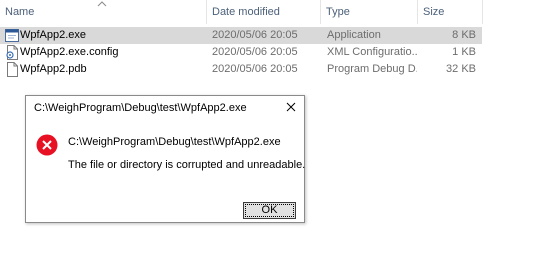 This screenshot has width=546, height=258. I want to click on dialog-title: C:\WeighProgram\Debug\test\WpfApp2.exe, so click(140, 108).